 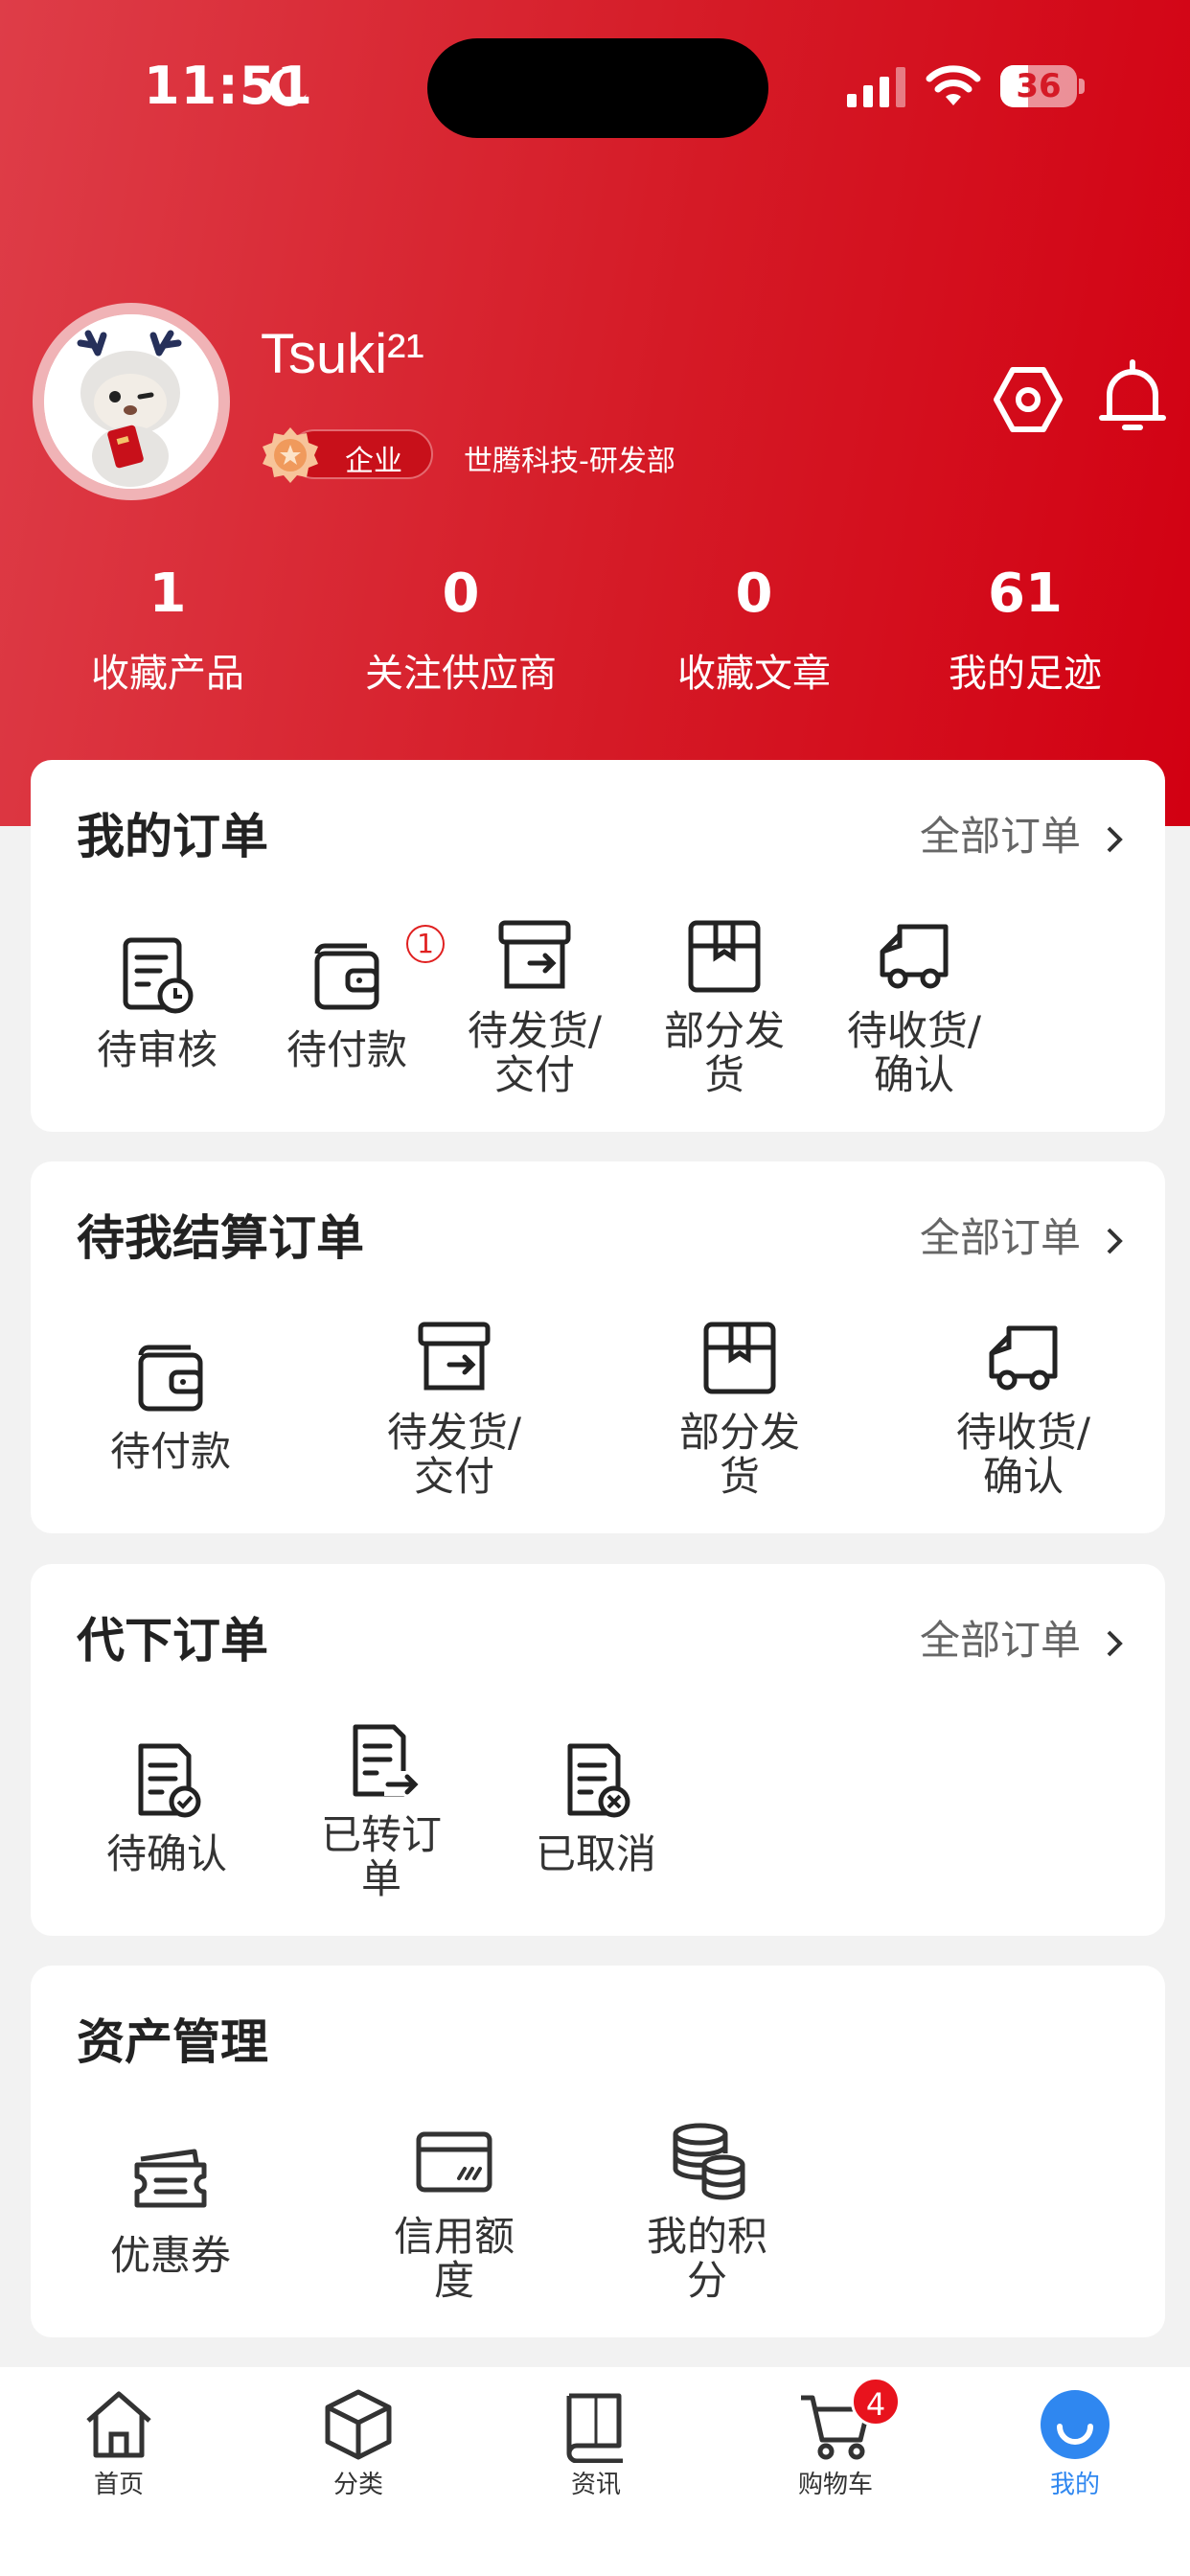 What do you see at coordinates (595, 2485) in the screenshot?
I see `tab-label: 资讯` at bounding box center [595, 2485].